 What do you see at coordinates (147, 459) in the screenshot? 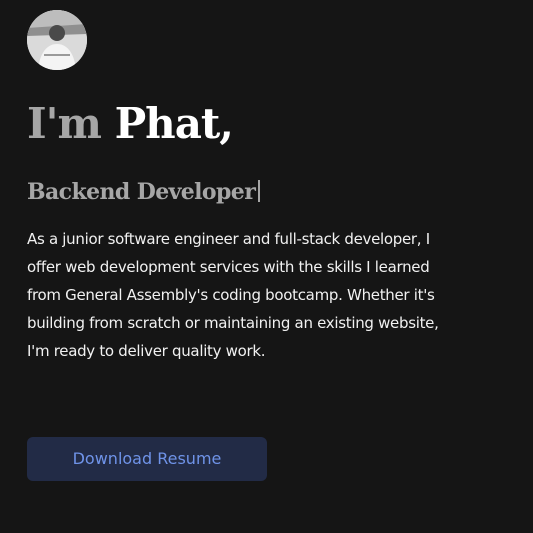
I see `download-resume-button: Download Resume` at bounding box center [147, 459].